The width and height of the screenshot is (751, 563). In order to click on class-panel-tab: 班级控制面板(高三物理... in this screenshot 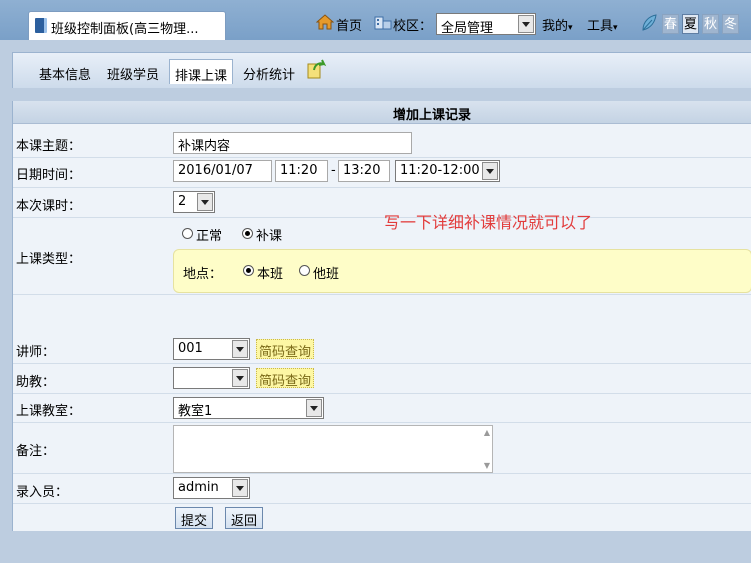, I will do `click(127, 25)`.